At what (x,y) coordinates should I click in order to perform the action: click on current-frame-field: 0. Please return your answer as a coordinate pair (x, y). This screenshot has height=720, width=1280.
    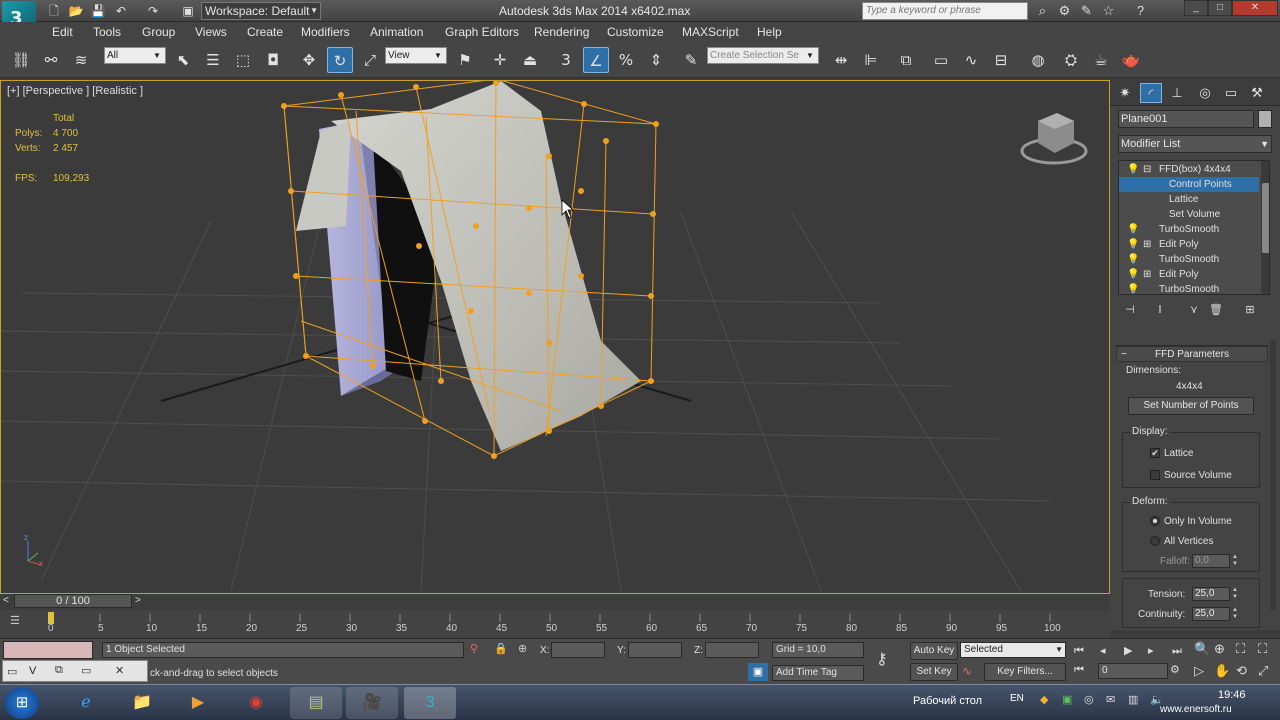
    Looking at the image, I should click on (1133, 671).